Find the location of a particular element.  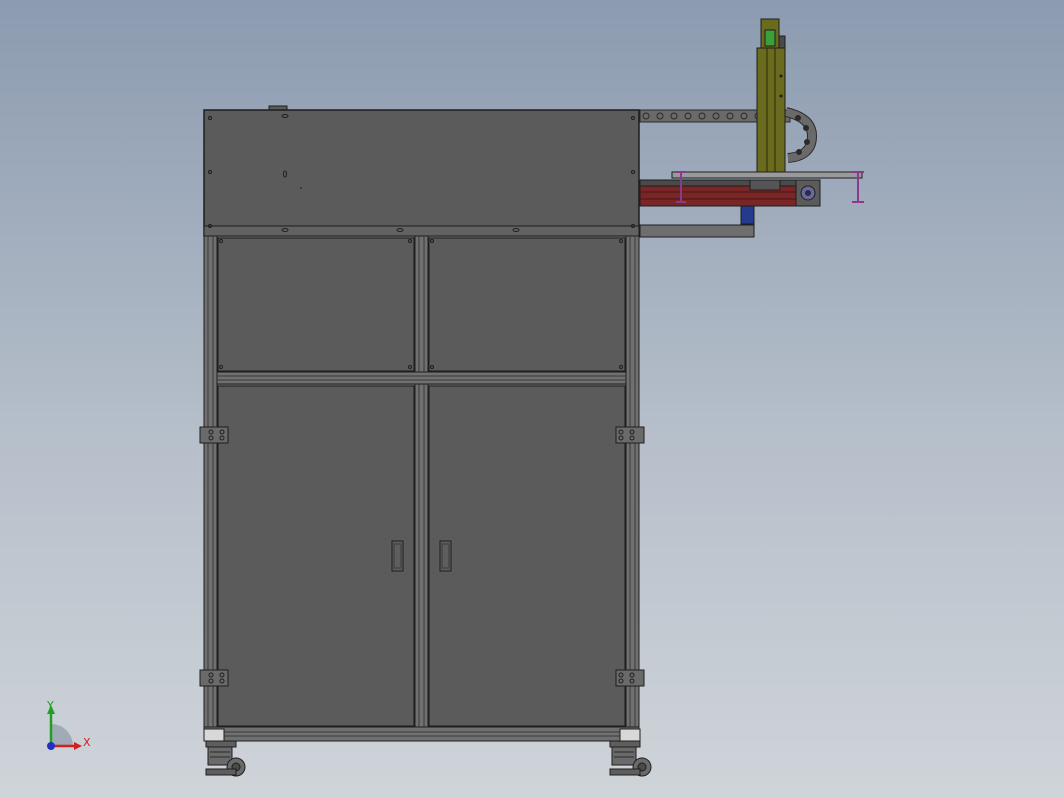

upper-right-panel is located at coordinates (527, 304).